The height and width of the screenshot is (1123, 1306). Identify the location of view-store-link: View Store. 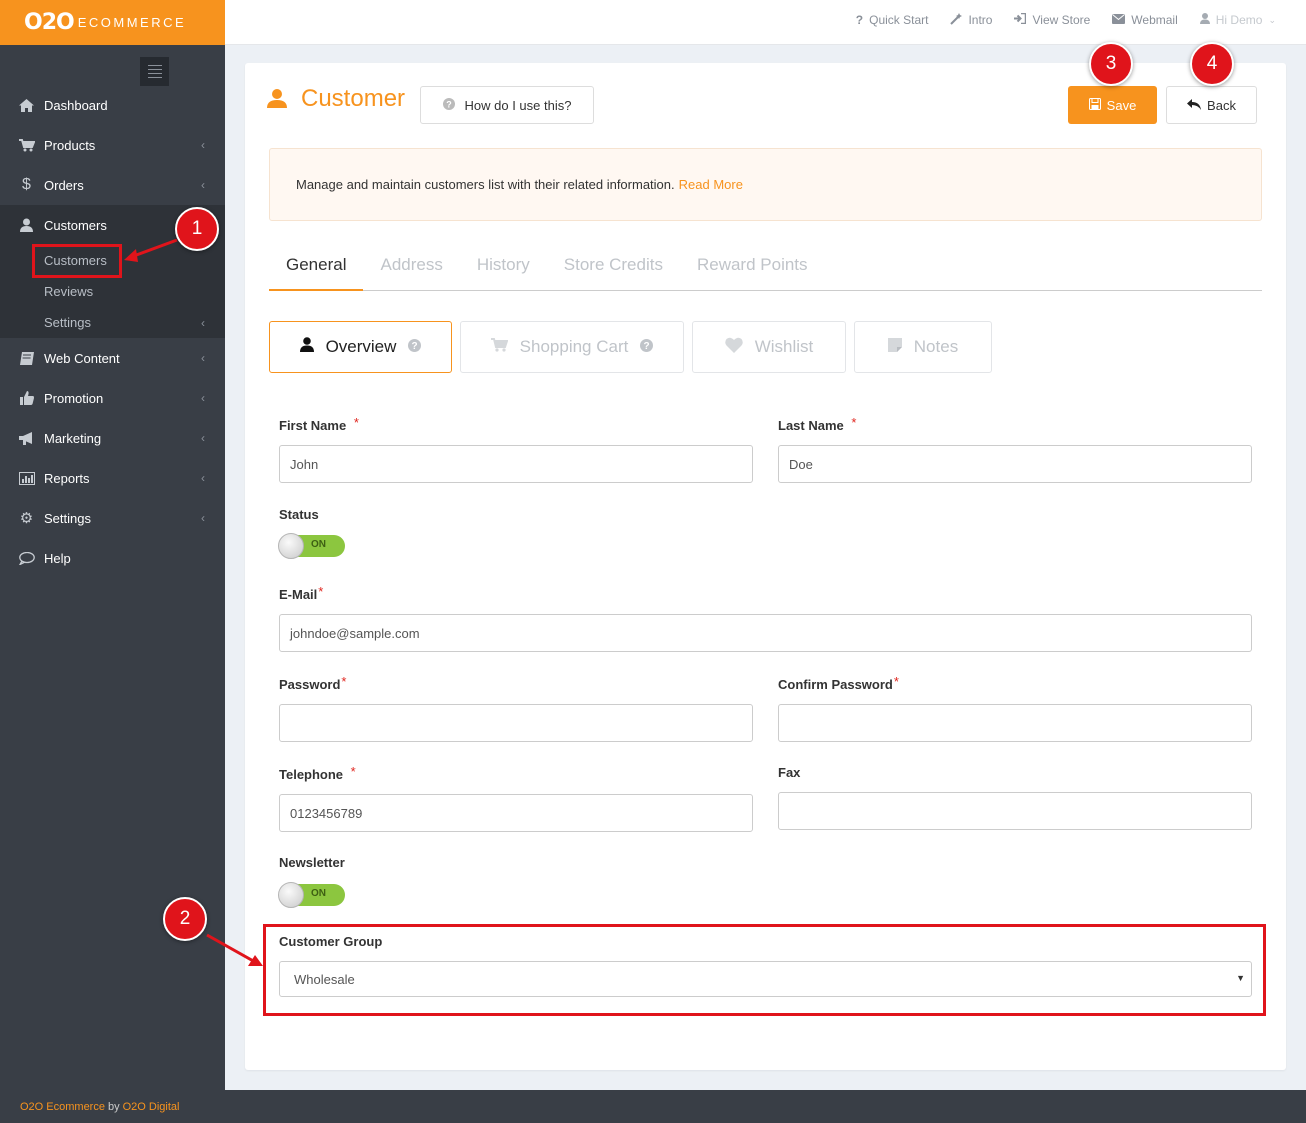
(1052, 19).